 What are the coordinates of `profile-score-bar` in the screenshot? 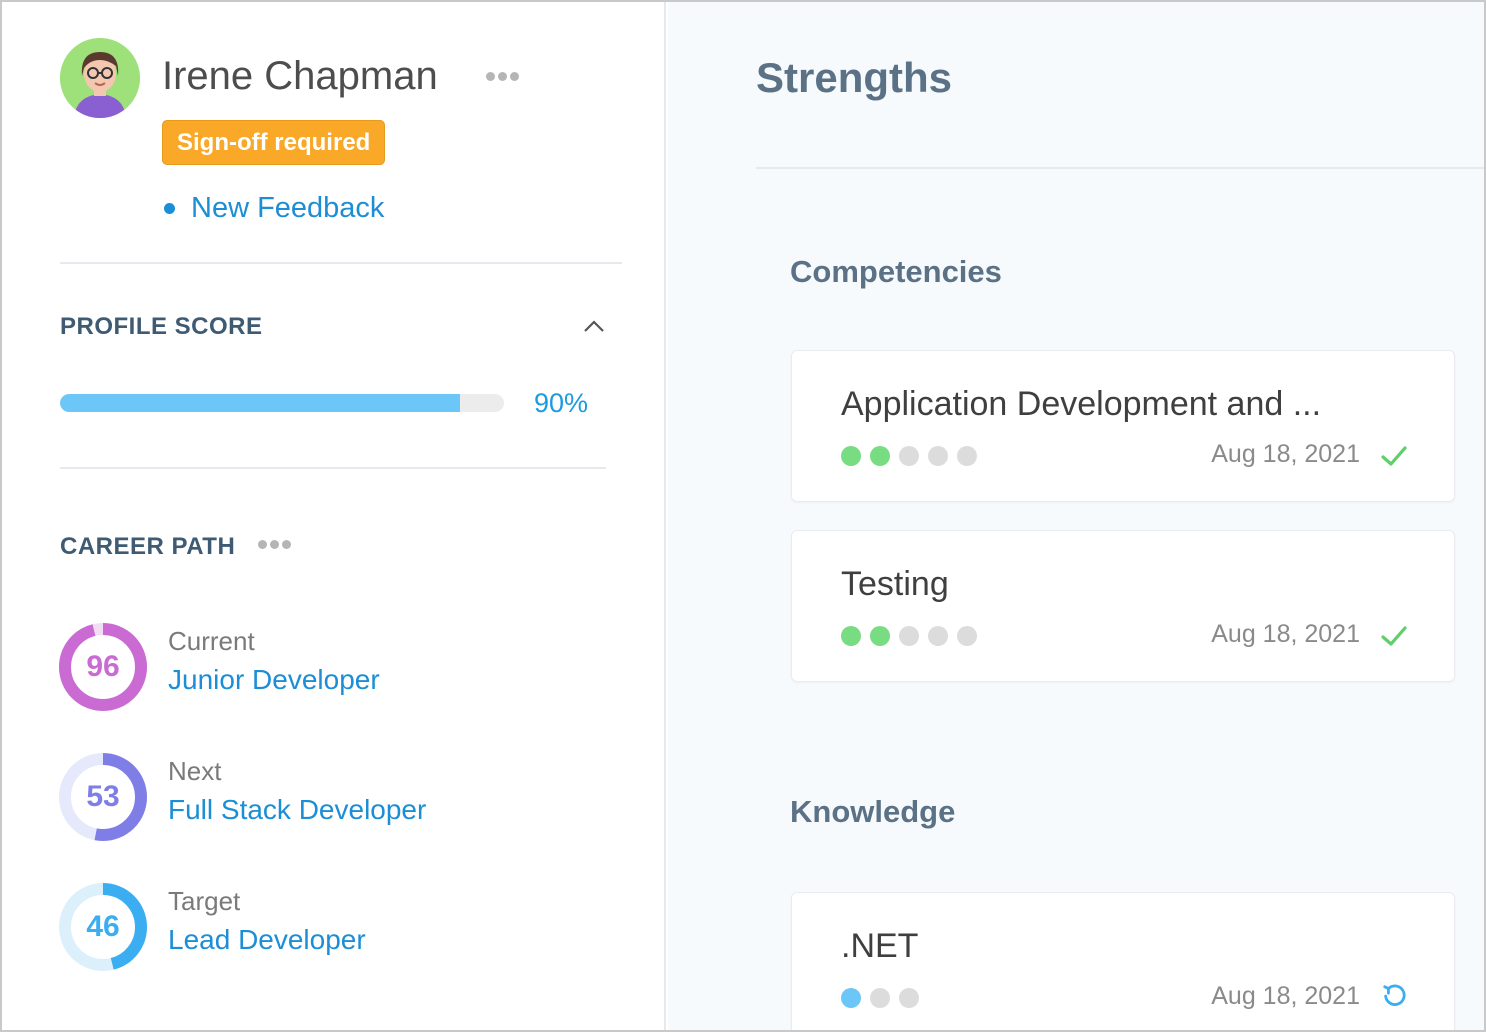 It's located at (282, 403).